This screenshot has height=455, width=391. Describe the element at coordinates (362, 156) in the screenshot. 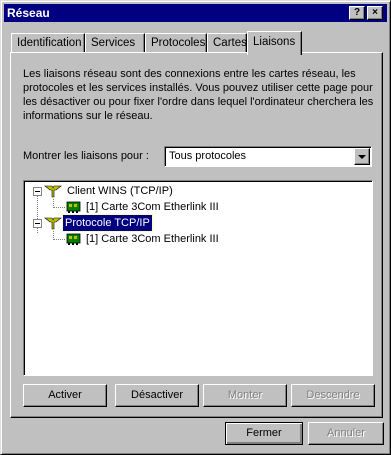

I see `chevron-down-icon` at that location.